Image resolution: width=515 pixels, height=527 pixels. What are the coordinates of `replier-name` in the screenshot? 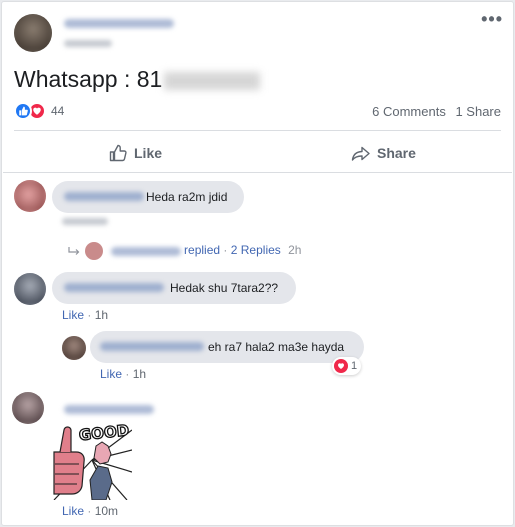 It's located at (145, 251).